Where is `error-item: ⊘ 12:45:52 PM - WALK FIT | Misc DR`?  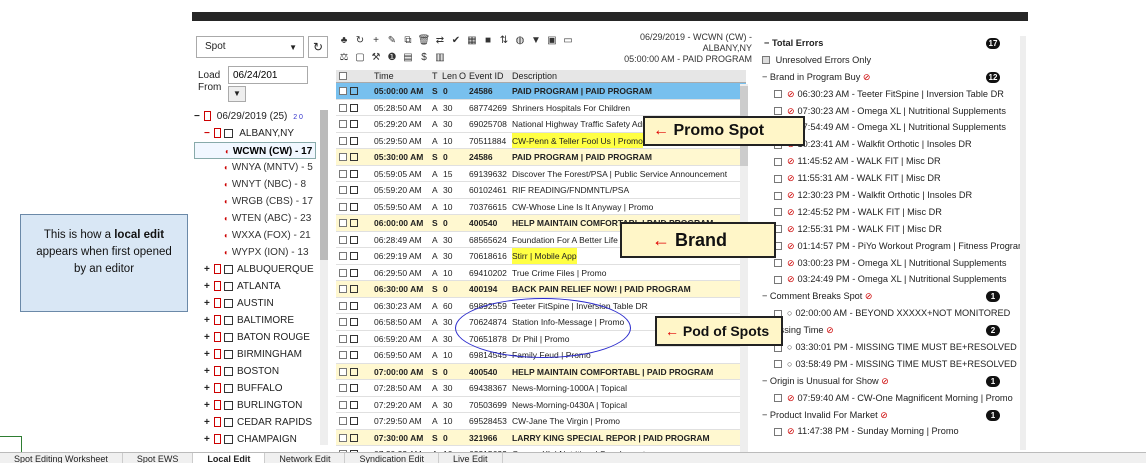 error-item: ⊘ 12:45:52 PM - WALK FIT | Misc DR is located at coordinates (885, 212).